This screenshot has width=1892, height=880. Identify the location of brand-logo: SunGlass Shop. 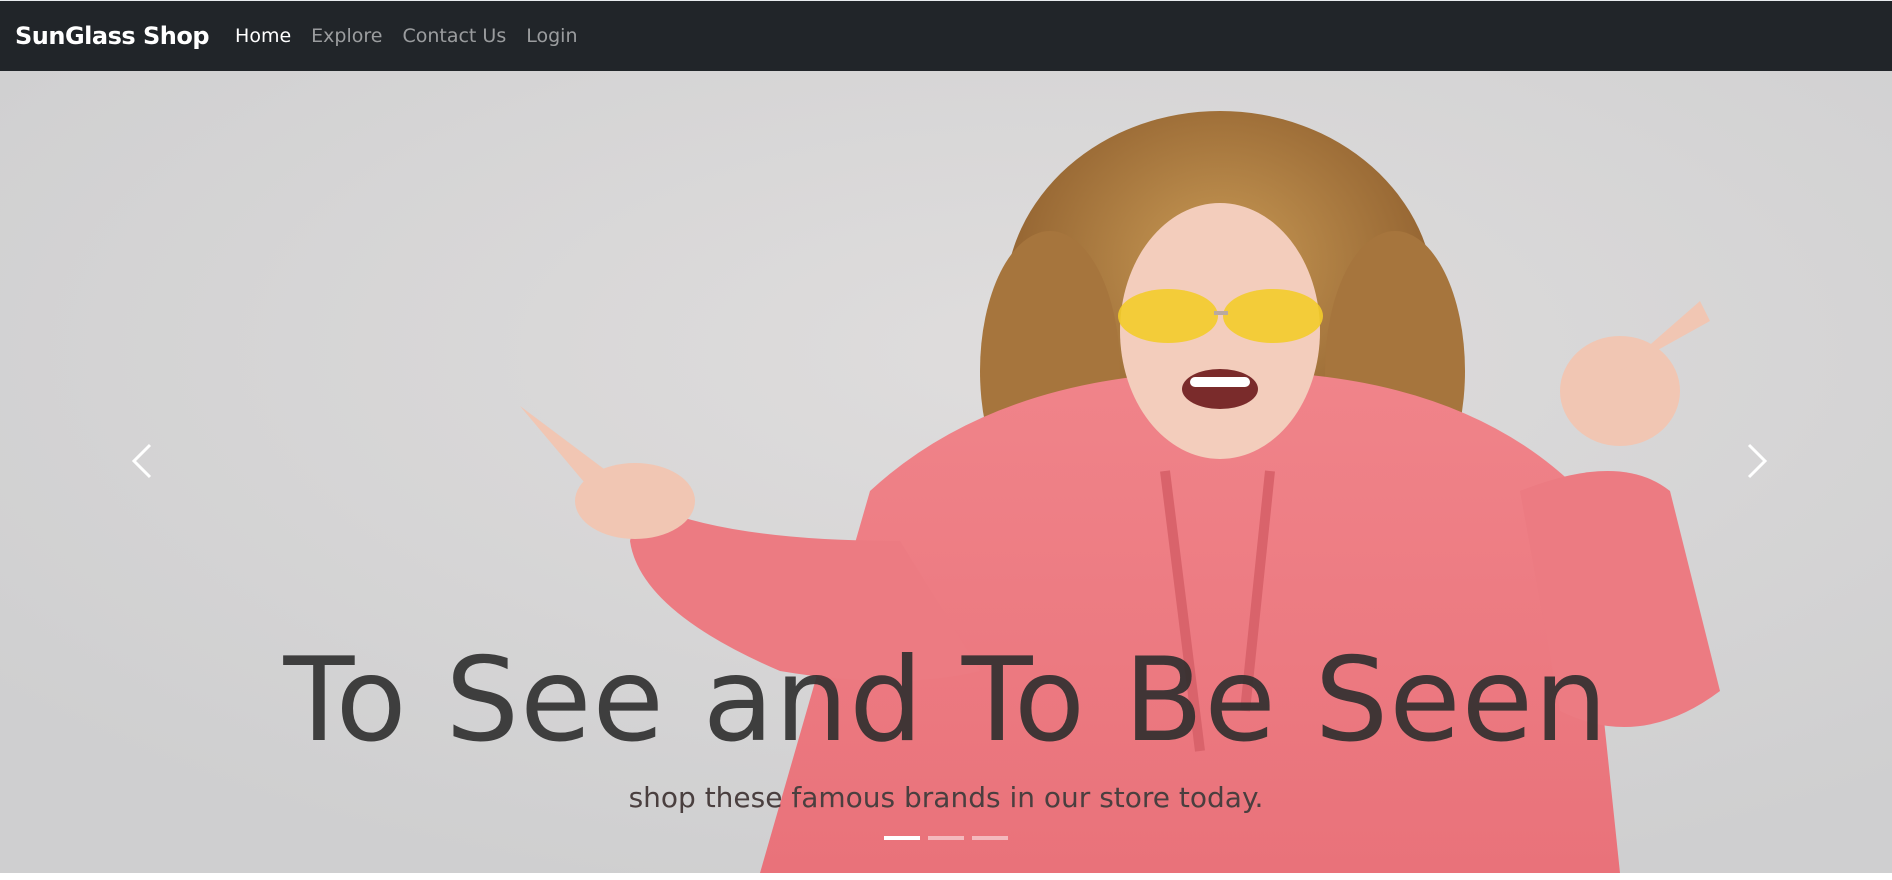
(112, 36).